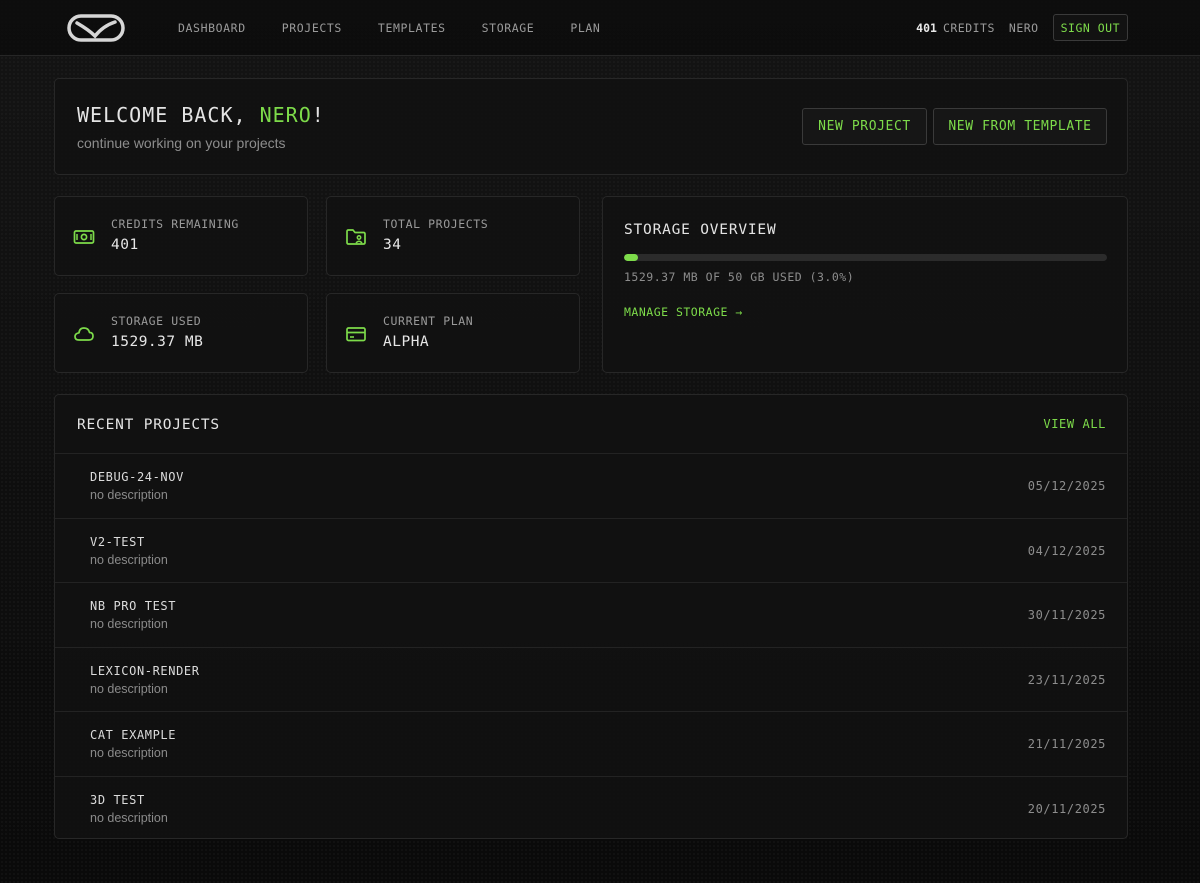 The height and width of the screenshot is (883, 1200). Describe the element at coordinates (181, 333) in the screenshot. I see `stat-storage-used: STORAGE USED 1529.37 MB` at that location.